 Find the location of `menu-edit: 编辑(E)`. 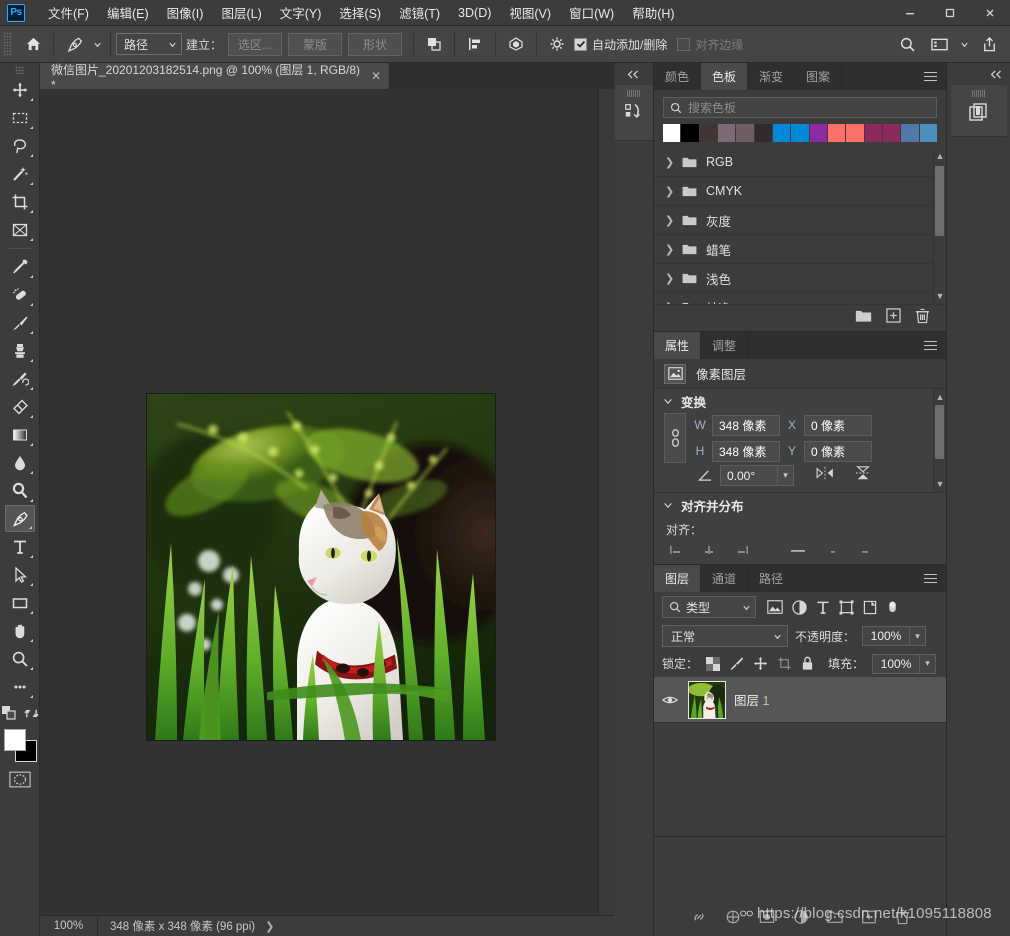

menu-edit: 编辑(E) is located at coordinates (128, 13).